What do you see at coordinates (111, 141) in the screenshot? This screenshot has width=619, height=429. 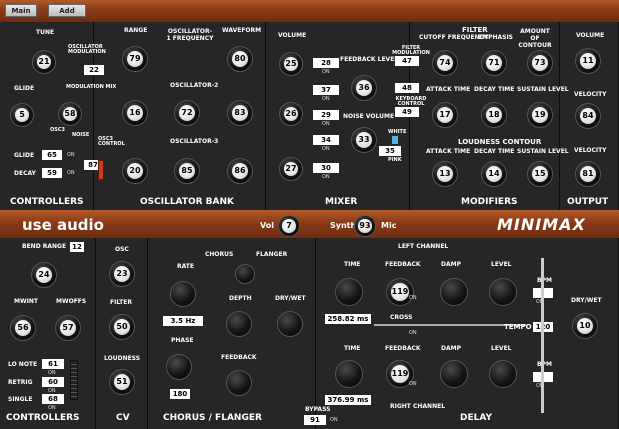 I see `osc3-ctrl-label: OSC3 CONTROL` at bounding box center [111, 141].